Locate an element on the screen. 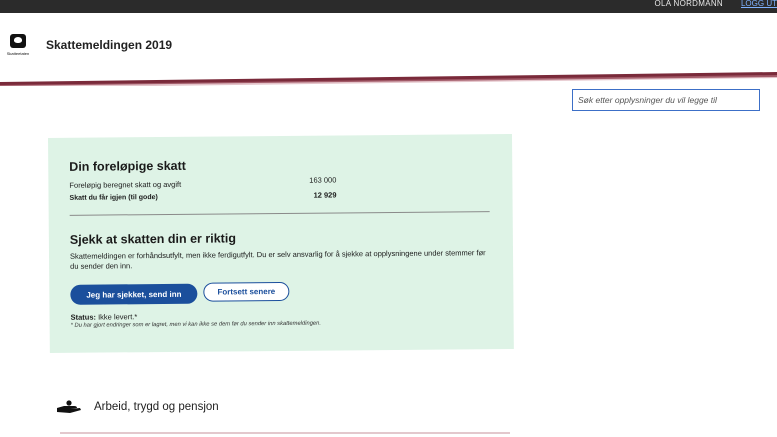 Image resolution: width=777 pixels, height=437 pixels. status-line: Status: Ikke levert.* is located at coordinates (104, 317).